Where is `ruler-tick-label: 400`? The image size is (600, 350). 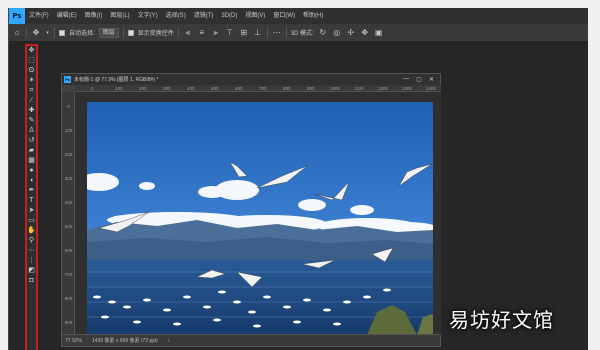 ruler-tick-label: 400 is located at coordinates (191, 88).